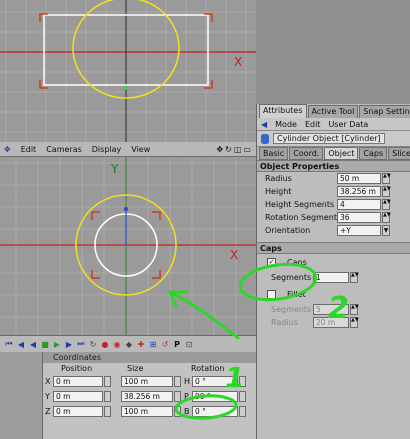 This screenshot has height=439, width=410. Describe the element at coordinates (107, 149) in the screenshot. I see `viewport-menu-display: Display` at that location.